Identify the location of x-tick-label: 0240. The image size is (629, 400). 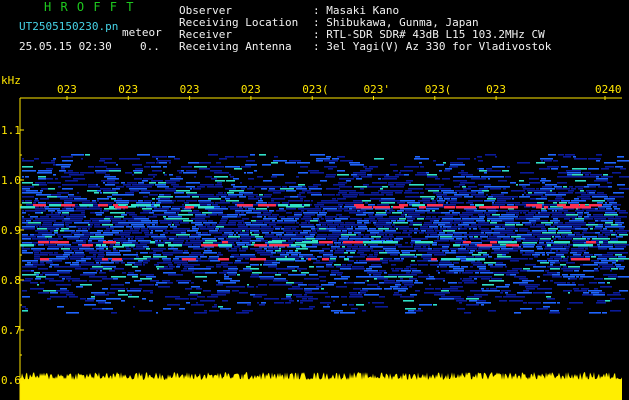
(608, 89).